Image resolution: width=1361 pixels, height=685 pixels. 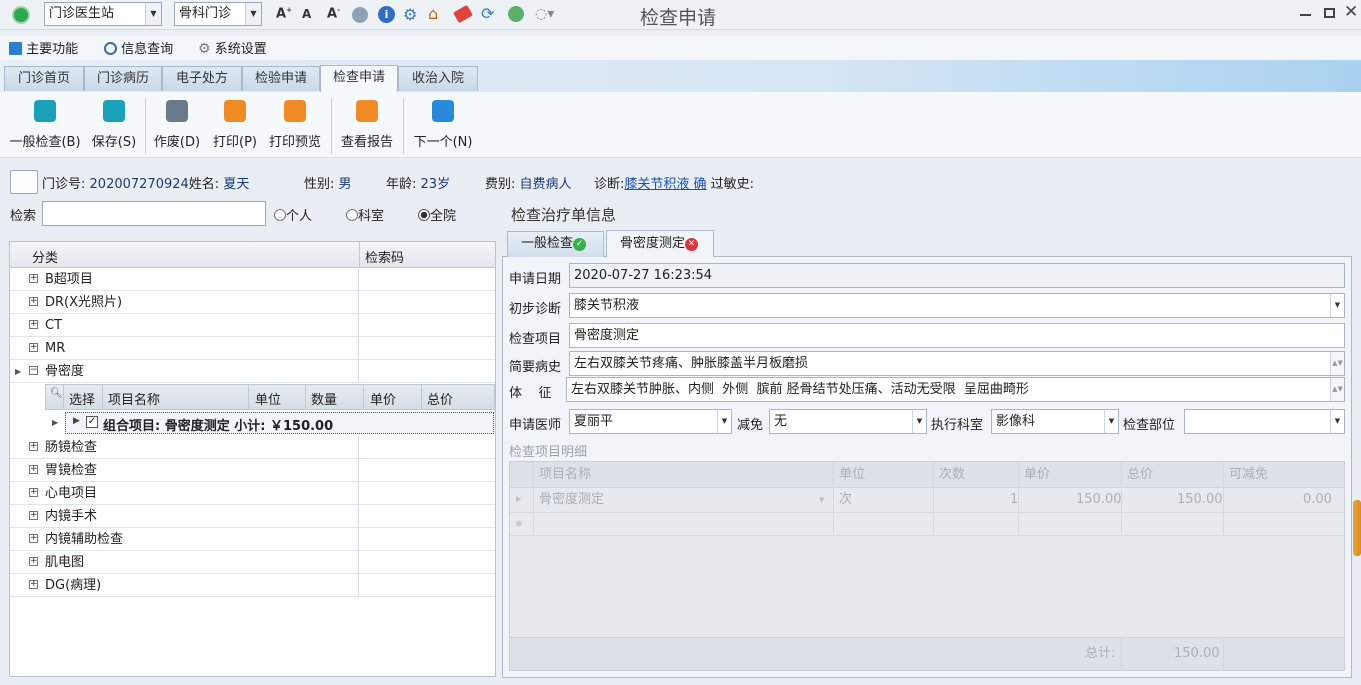 I want to click on tree-row-ct: + CT, so click(x=252, y=325).